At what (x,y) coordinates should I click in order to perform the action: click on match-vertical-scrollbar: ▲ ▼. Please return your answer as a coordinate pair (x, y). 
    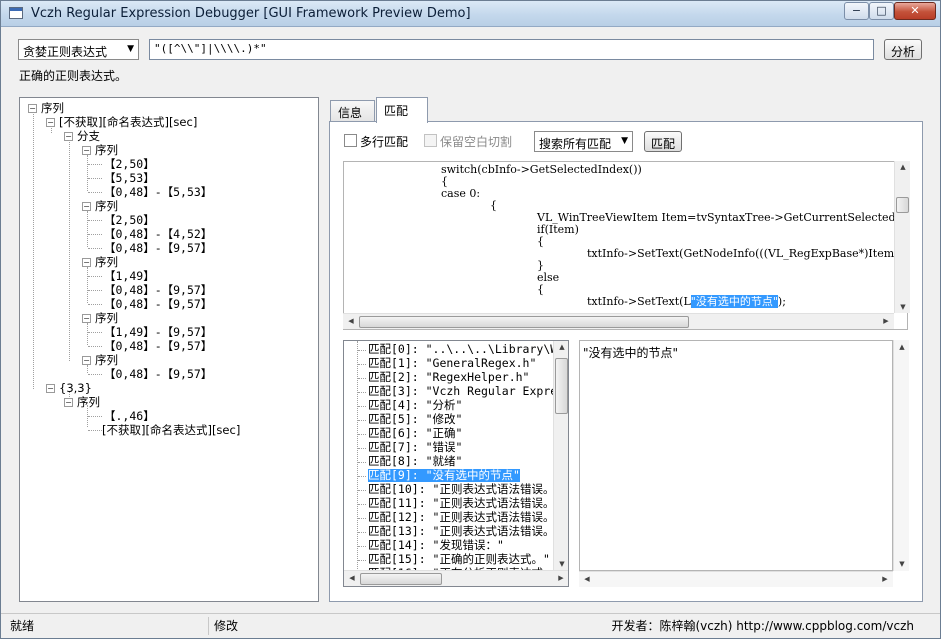
    Looking at the image, I should click on (560, 455).